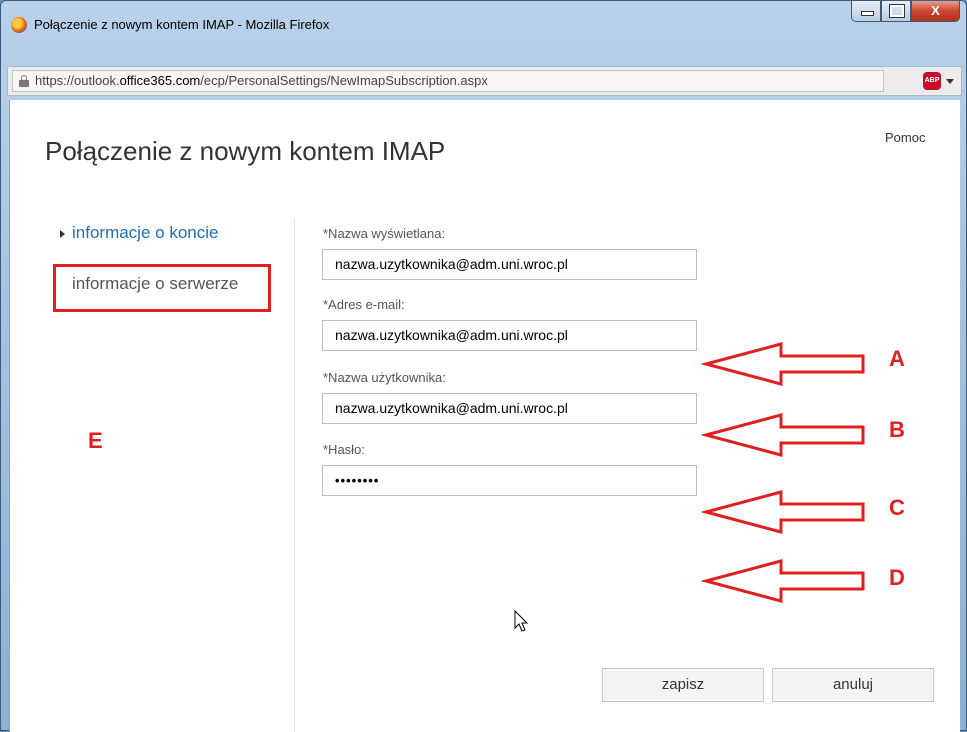 The width and height of the screenshot is (967, 732). I want to click on password-label: *Hasło:, so click(344, 449).